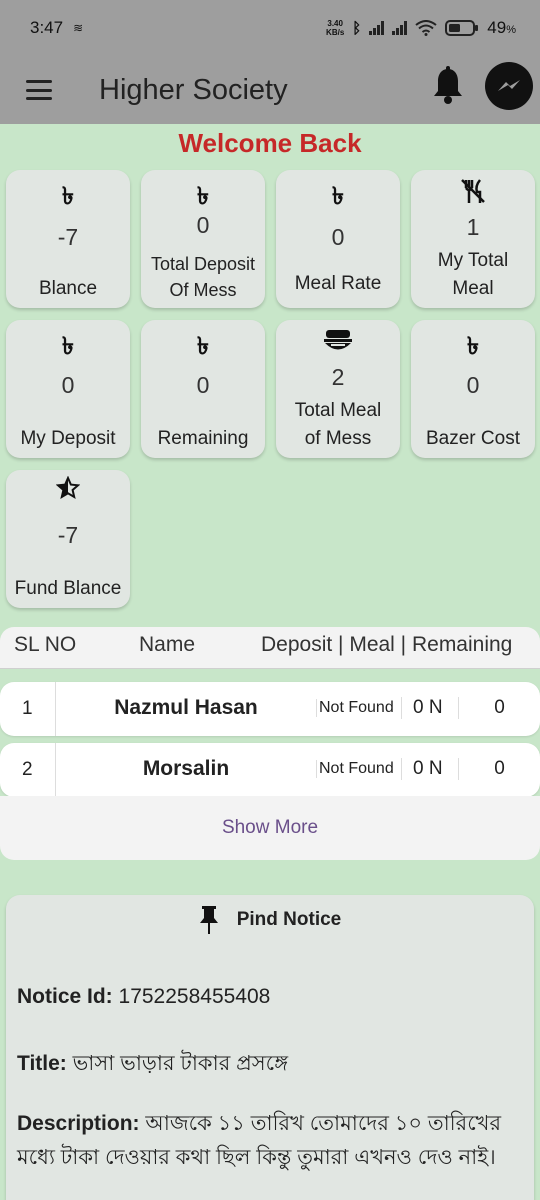 This screenshot has width=540, height=1200. What do you see at coordinates (270, 143) in the screenshot?
I see `welcome-heading: Welcome Back` at bounding box center [270, 143].